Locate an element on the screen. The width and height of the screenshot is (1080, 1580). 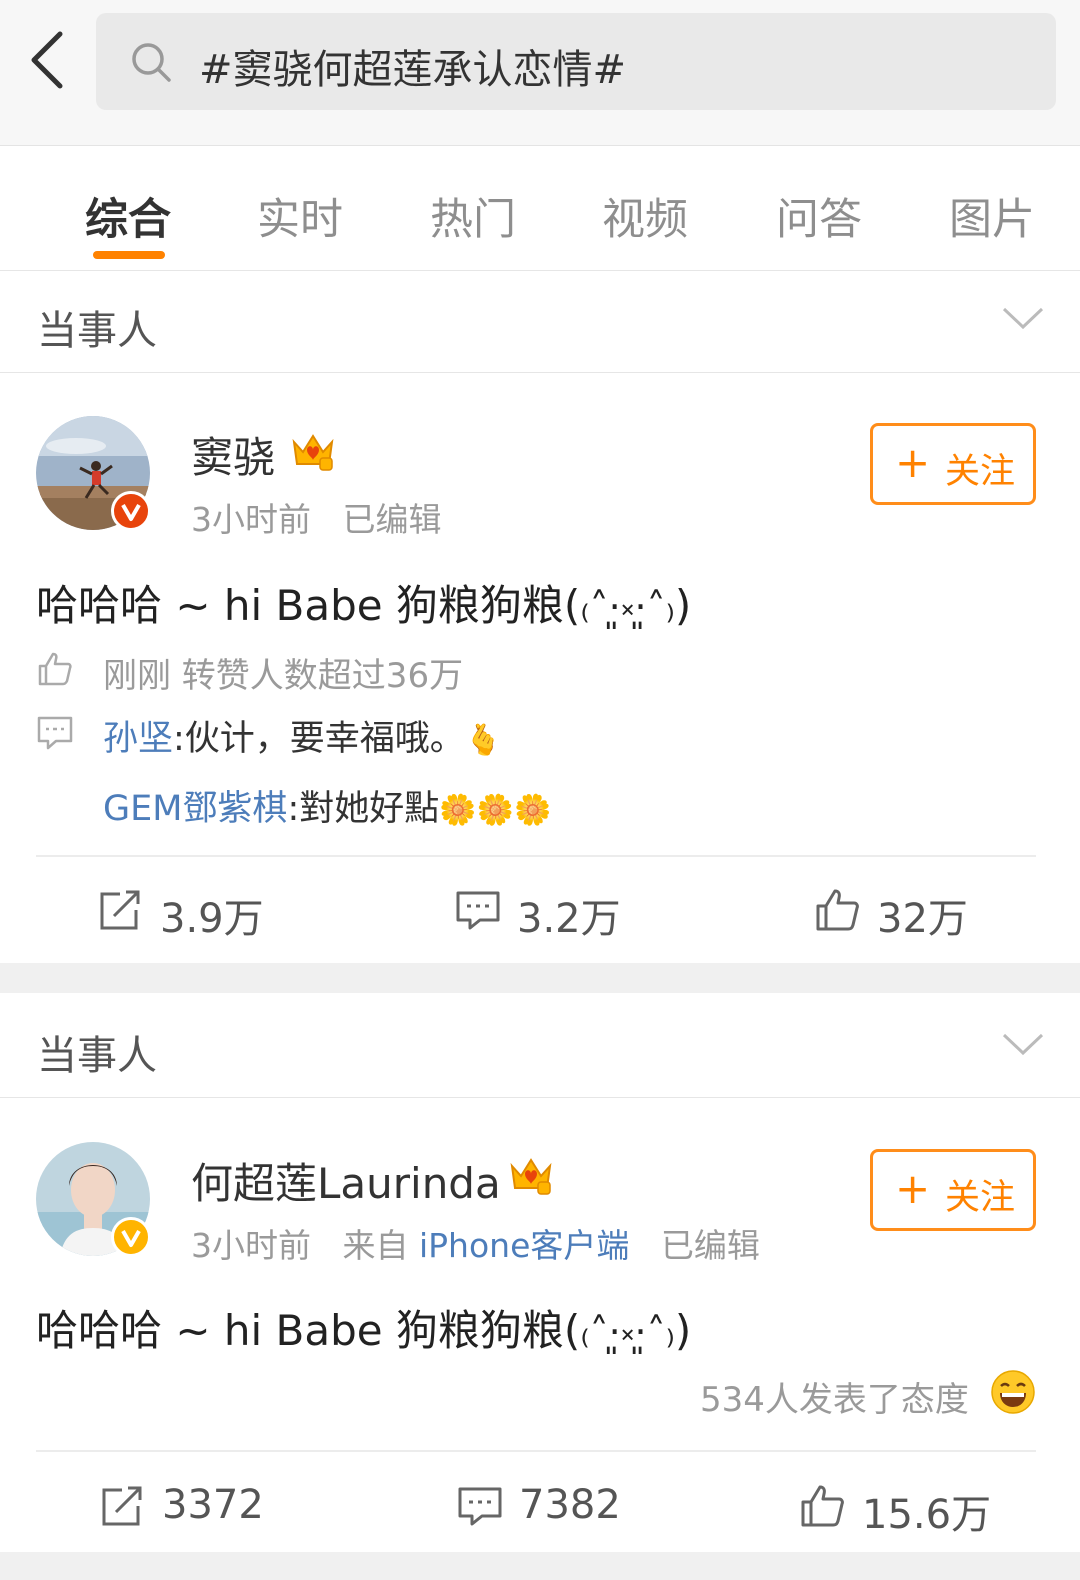
post-text: 哈哈哈 ~ hi Babe 狗粮狗粮(₍˄·͈༝·͈˄₎) is located at coordinates (363, 1343).